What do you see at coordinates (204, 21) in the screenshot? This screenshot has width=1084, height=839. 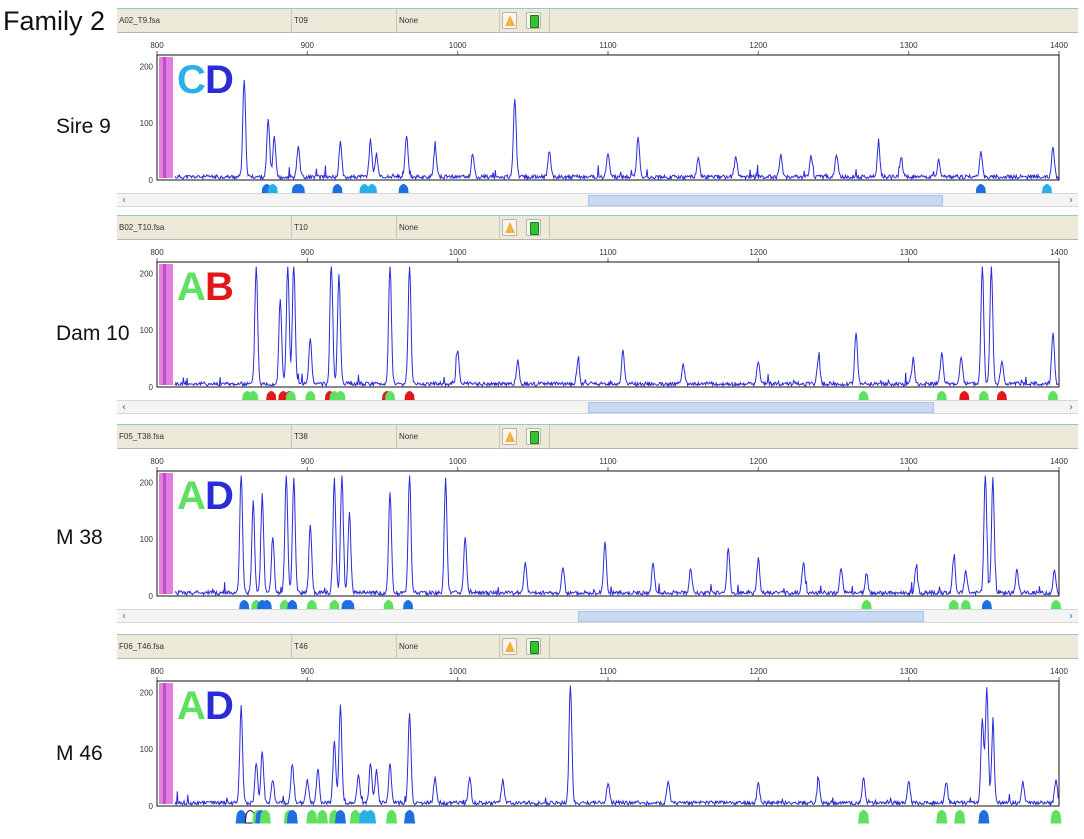 I see `file-name-cell: A02_T9.fsa` at bounding box center [204, 21].